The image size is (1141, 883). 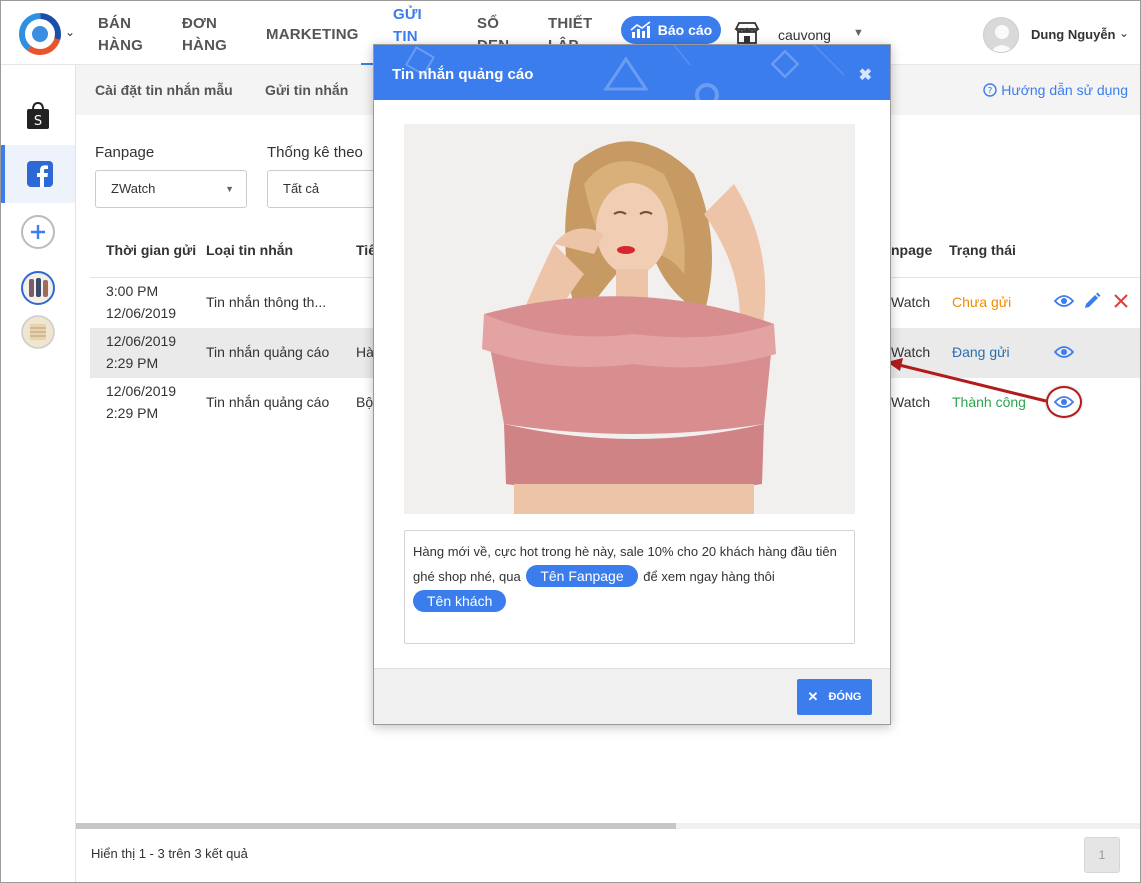 I want to click on send-time-line: 3:00 PM, so click(x=132, y=291).